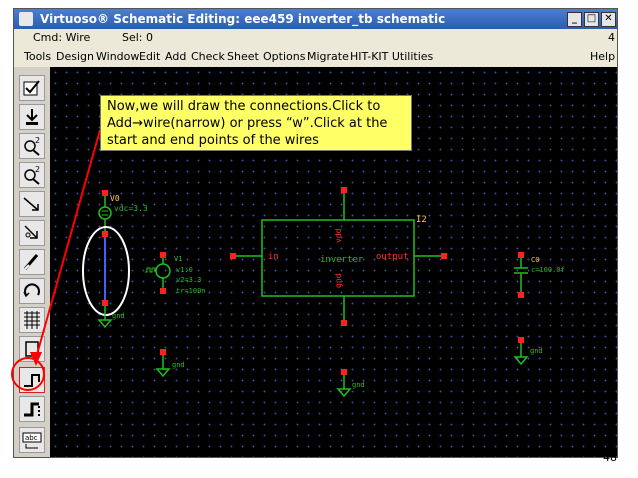 Image resolution: width=638 pixels, height=478 pixels. What do you see at coordinates (184, 270) in the screenshot?
I see `vpulse-param-v1: v1:0` at bounding box center [184, 270].